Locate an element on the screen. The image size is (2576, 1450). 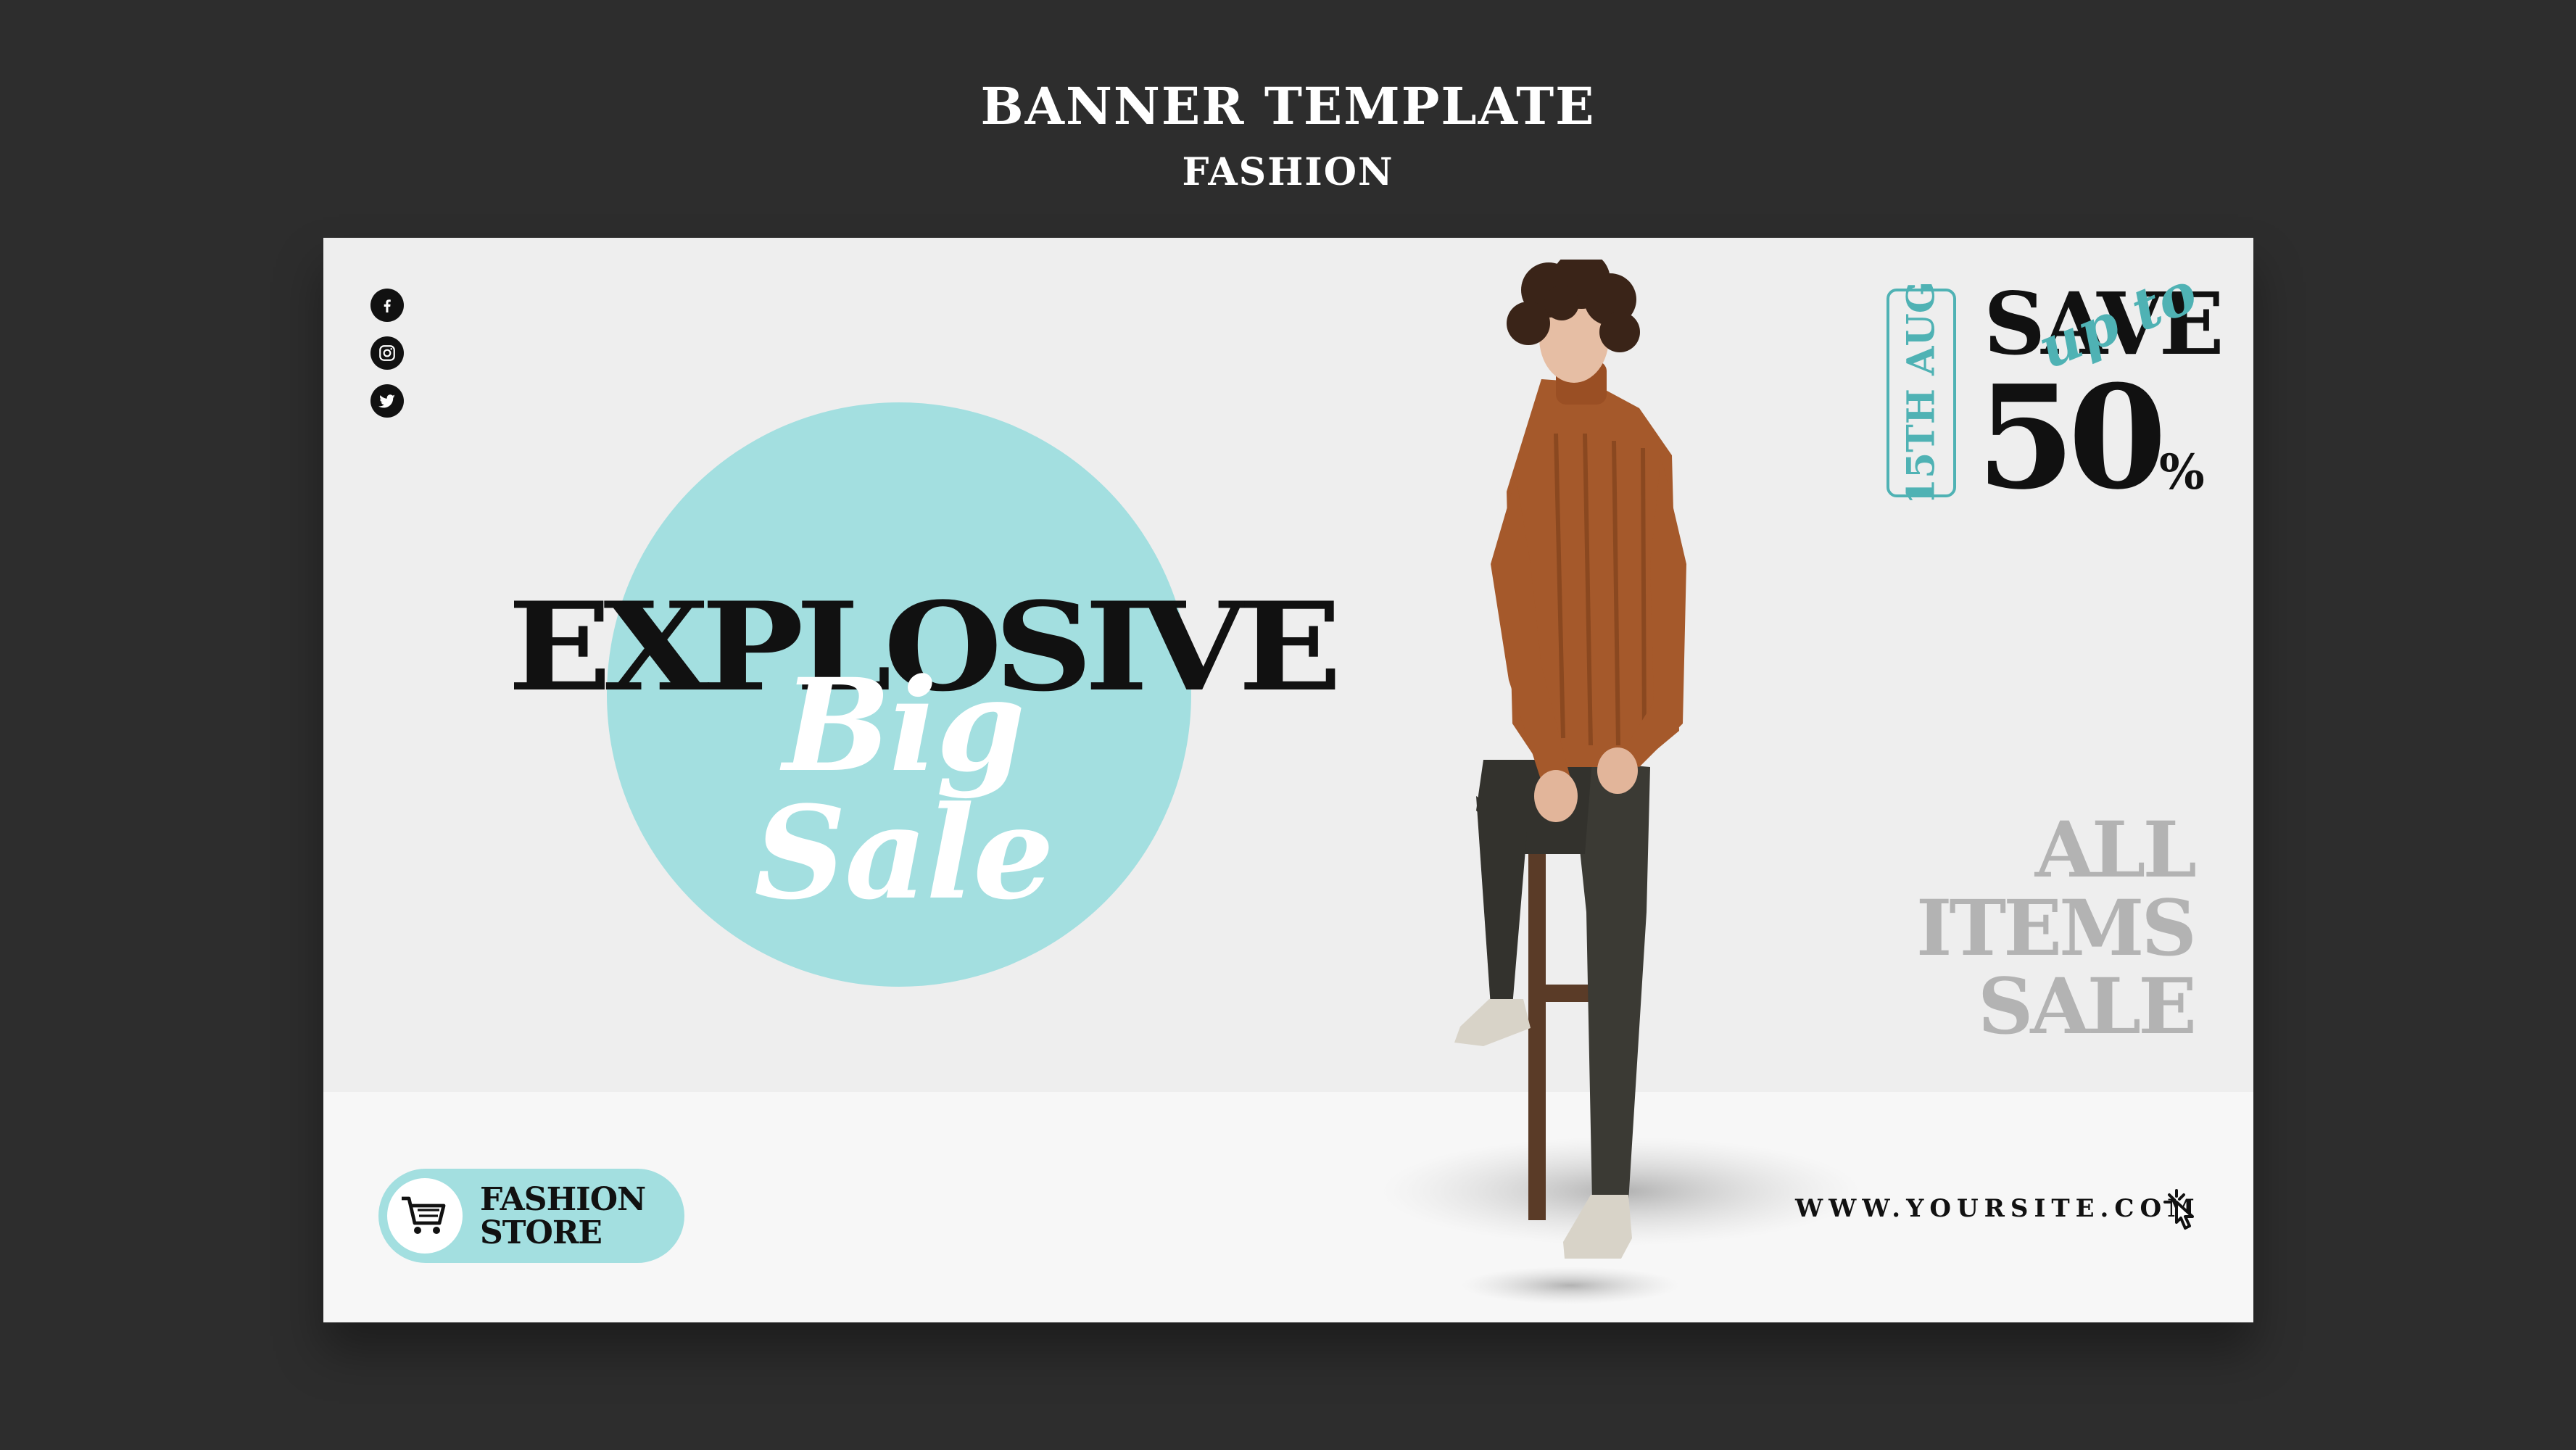
all-items-sale: ALL ITEMS SALE is located at coordinates (2043, 927).